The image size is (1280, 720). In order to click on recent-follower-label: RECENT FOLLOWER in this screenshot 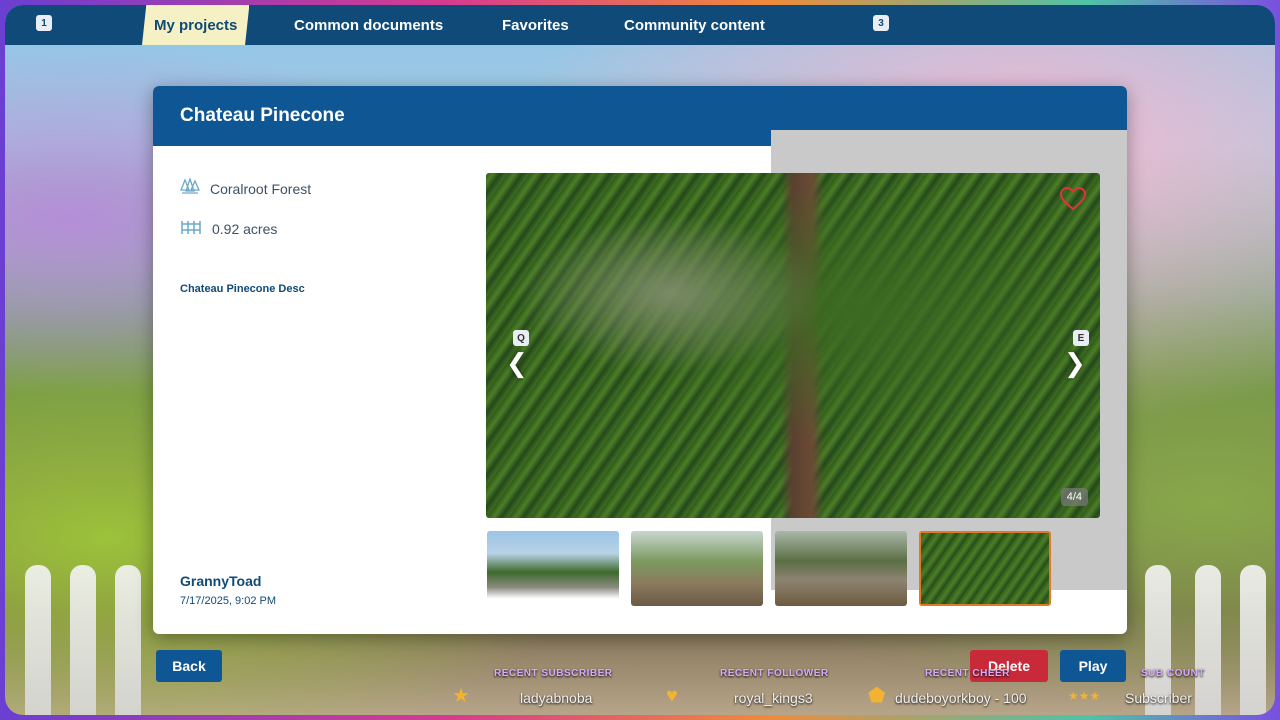, I will do `click(774, 673)`.